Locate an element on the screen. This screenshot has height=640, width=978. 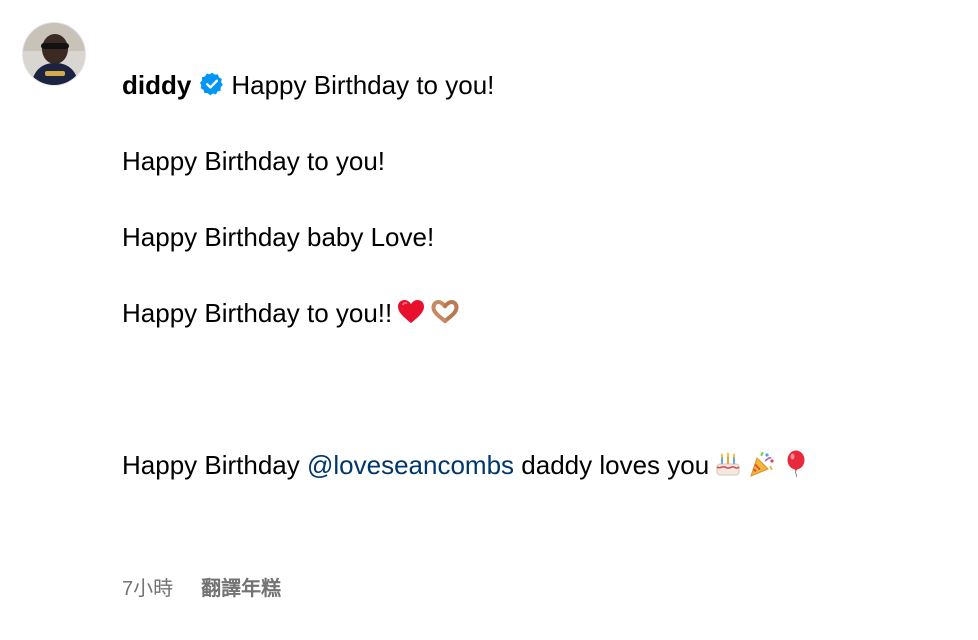
mention-link: @loveseancombs is located at coordinates (410, 465).